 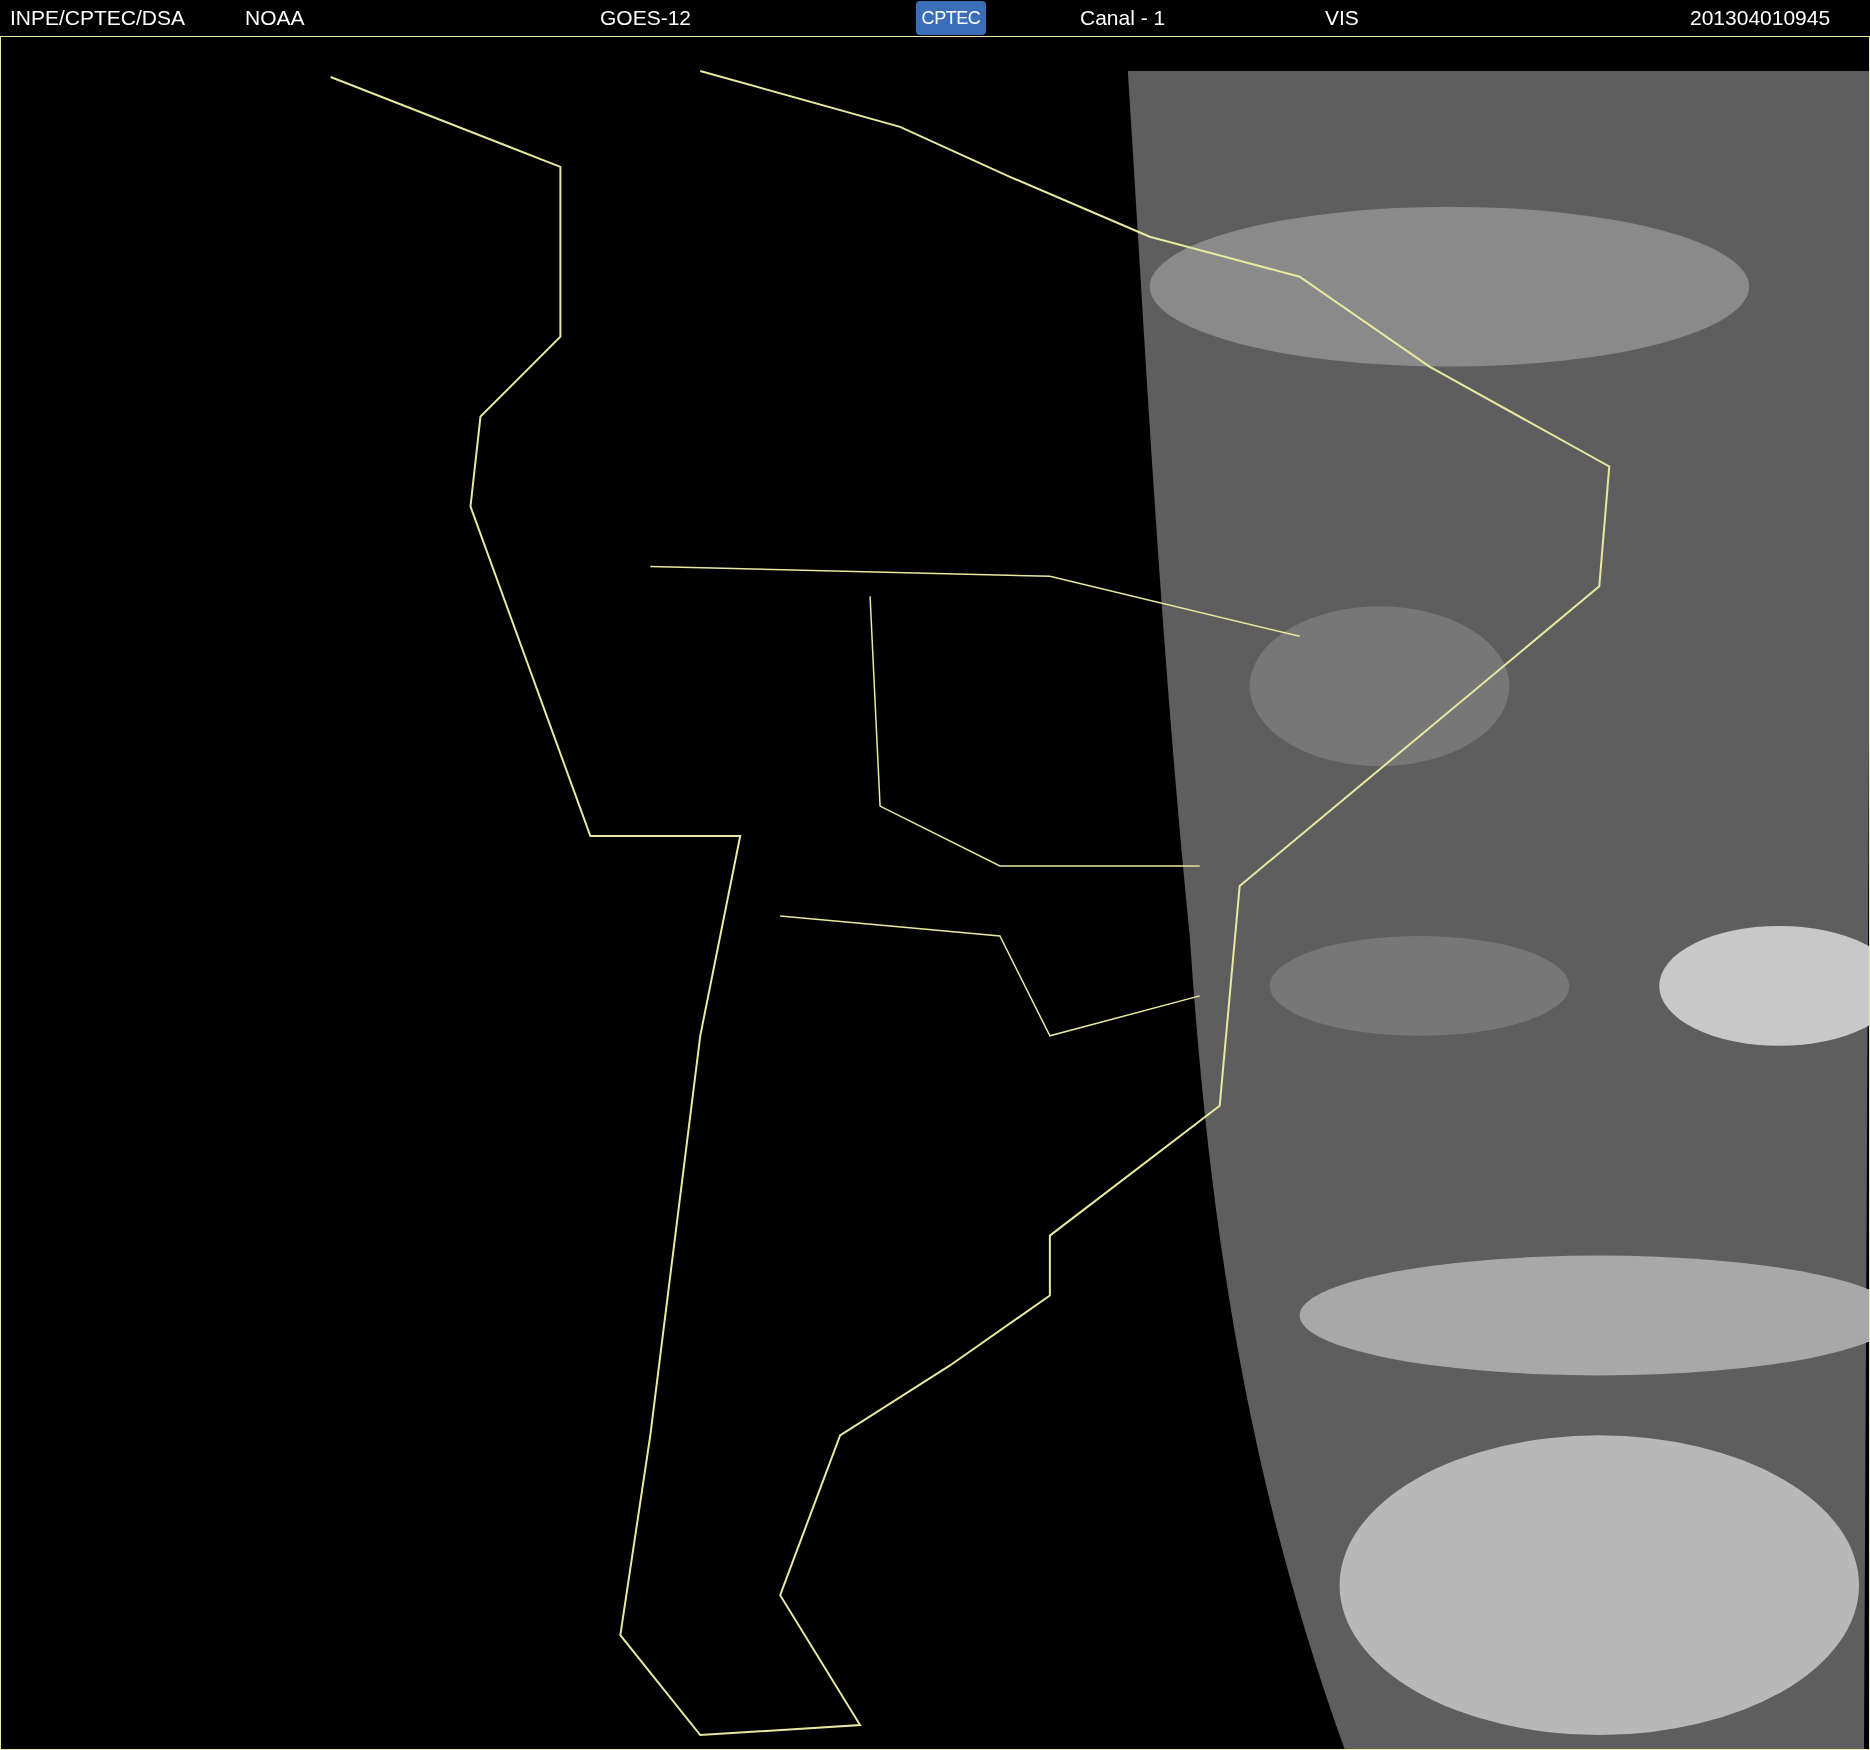 I want to click on agency-label: NOAA, so click(x=275, y=18).